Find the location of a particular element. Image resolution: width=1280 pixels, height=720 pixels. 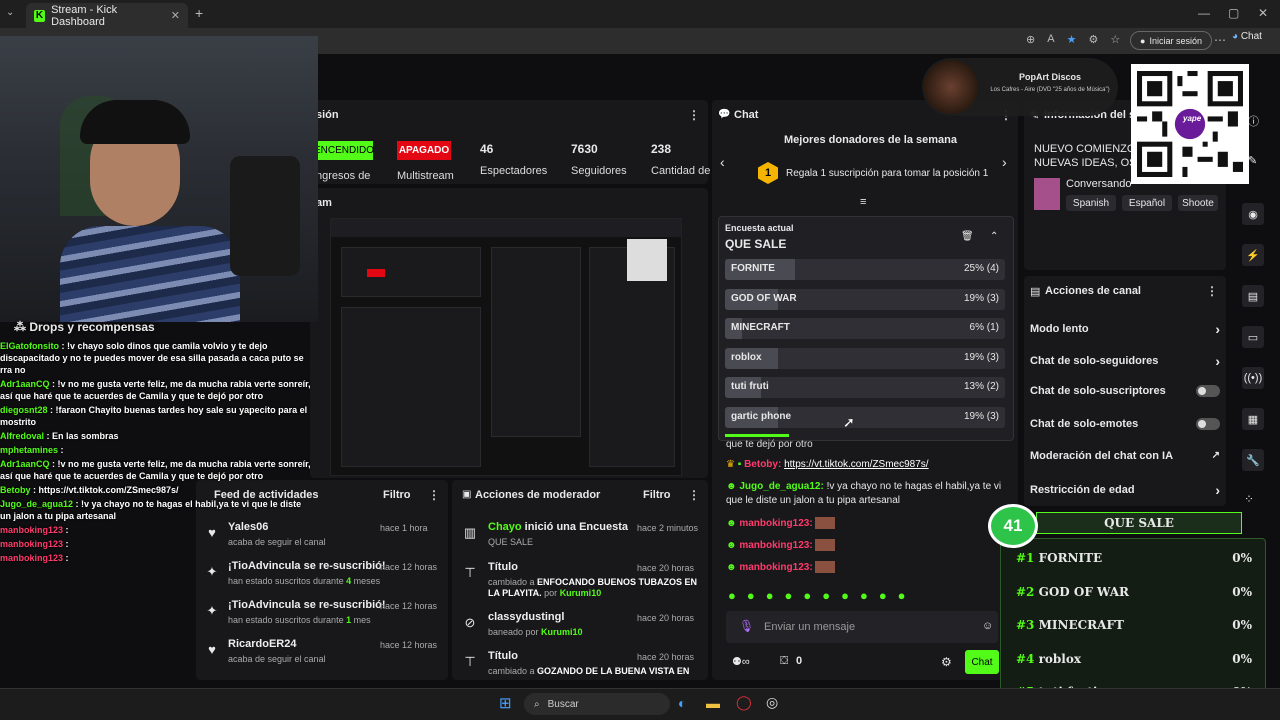

edge-icon: ◐ is located at coordinates (682, 703).